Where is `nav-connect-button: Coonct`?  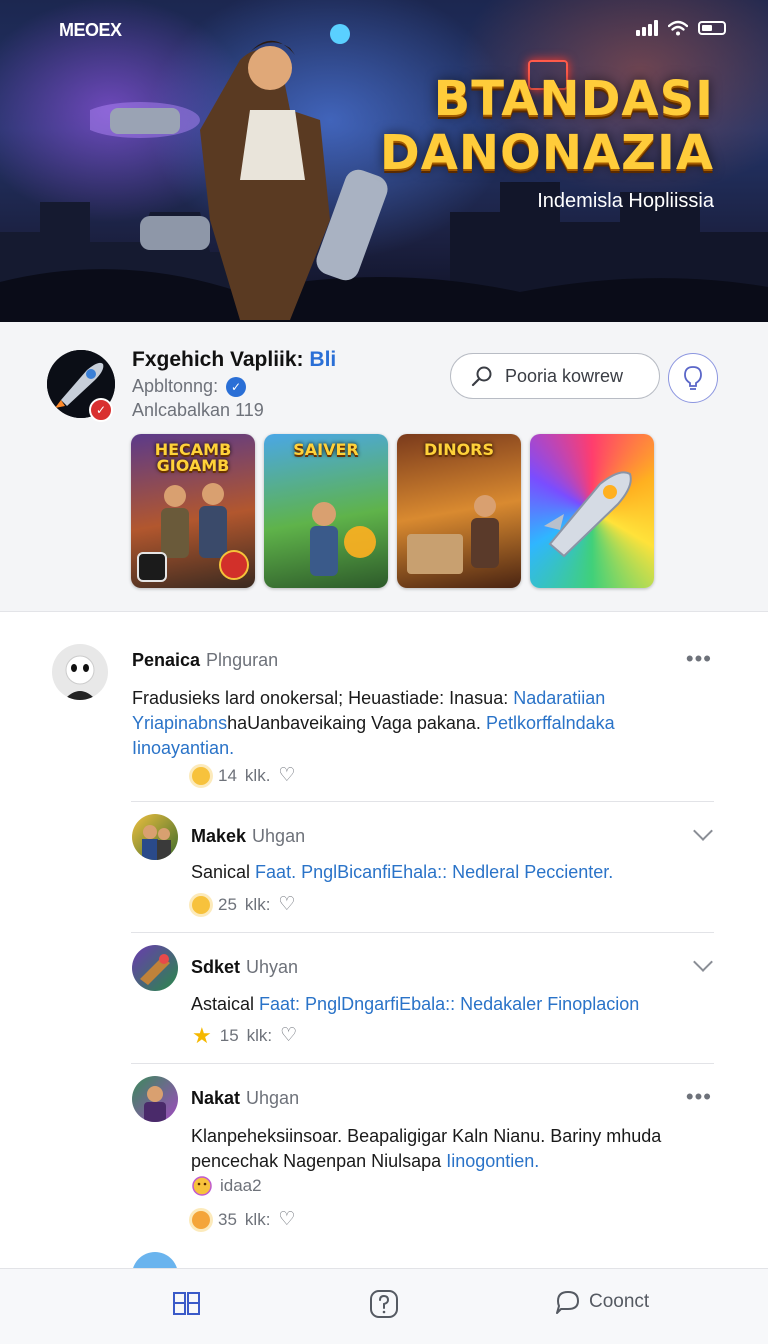 nav-connect-button: Coonct is located at coordinates (602, 1302).